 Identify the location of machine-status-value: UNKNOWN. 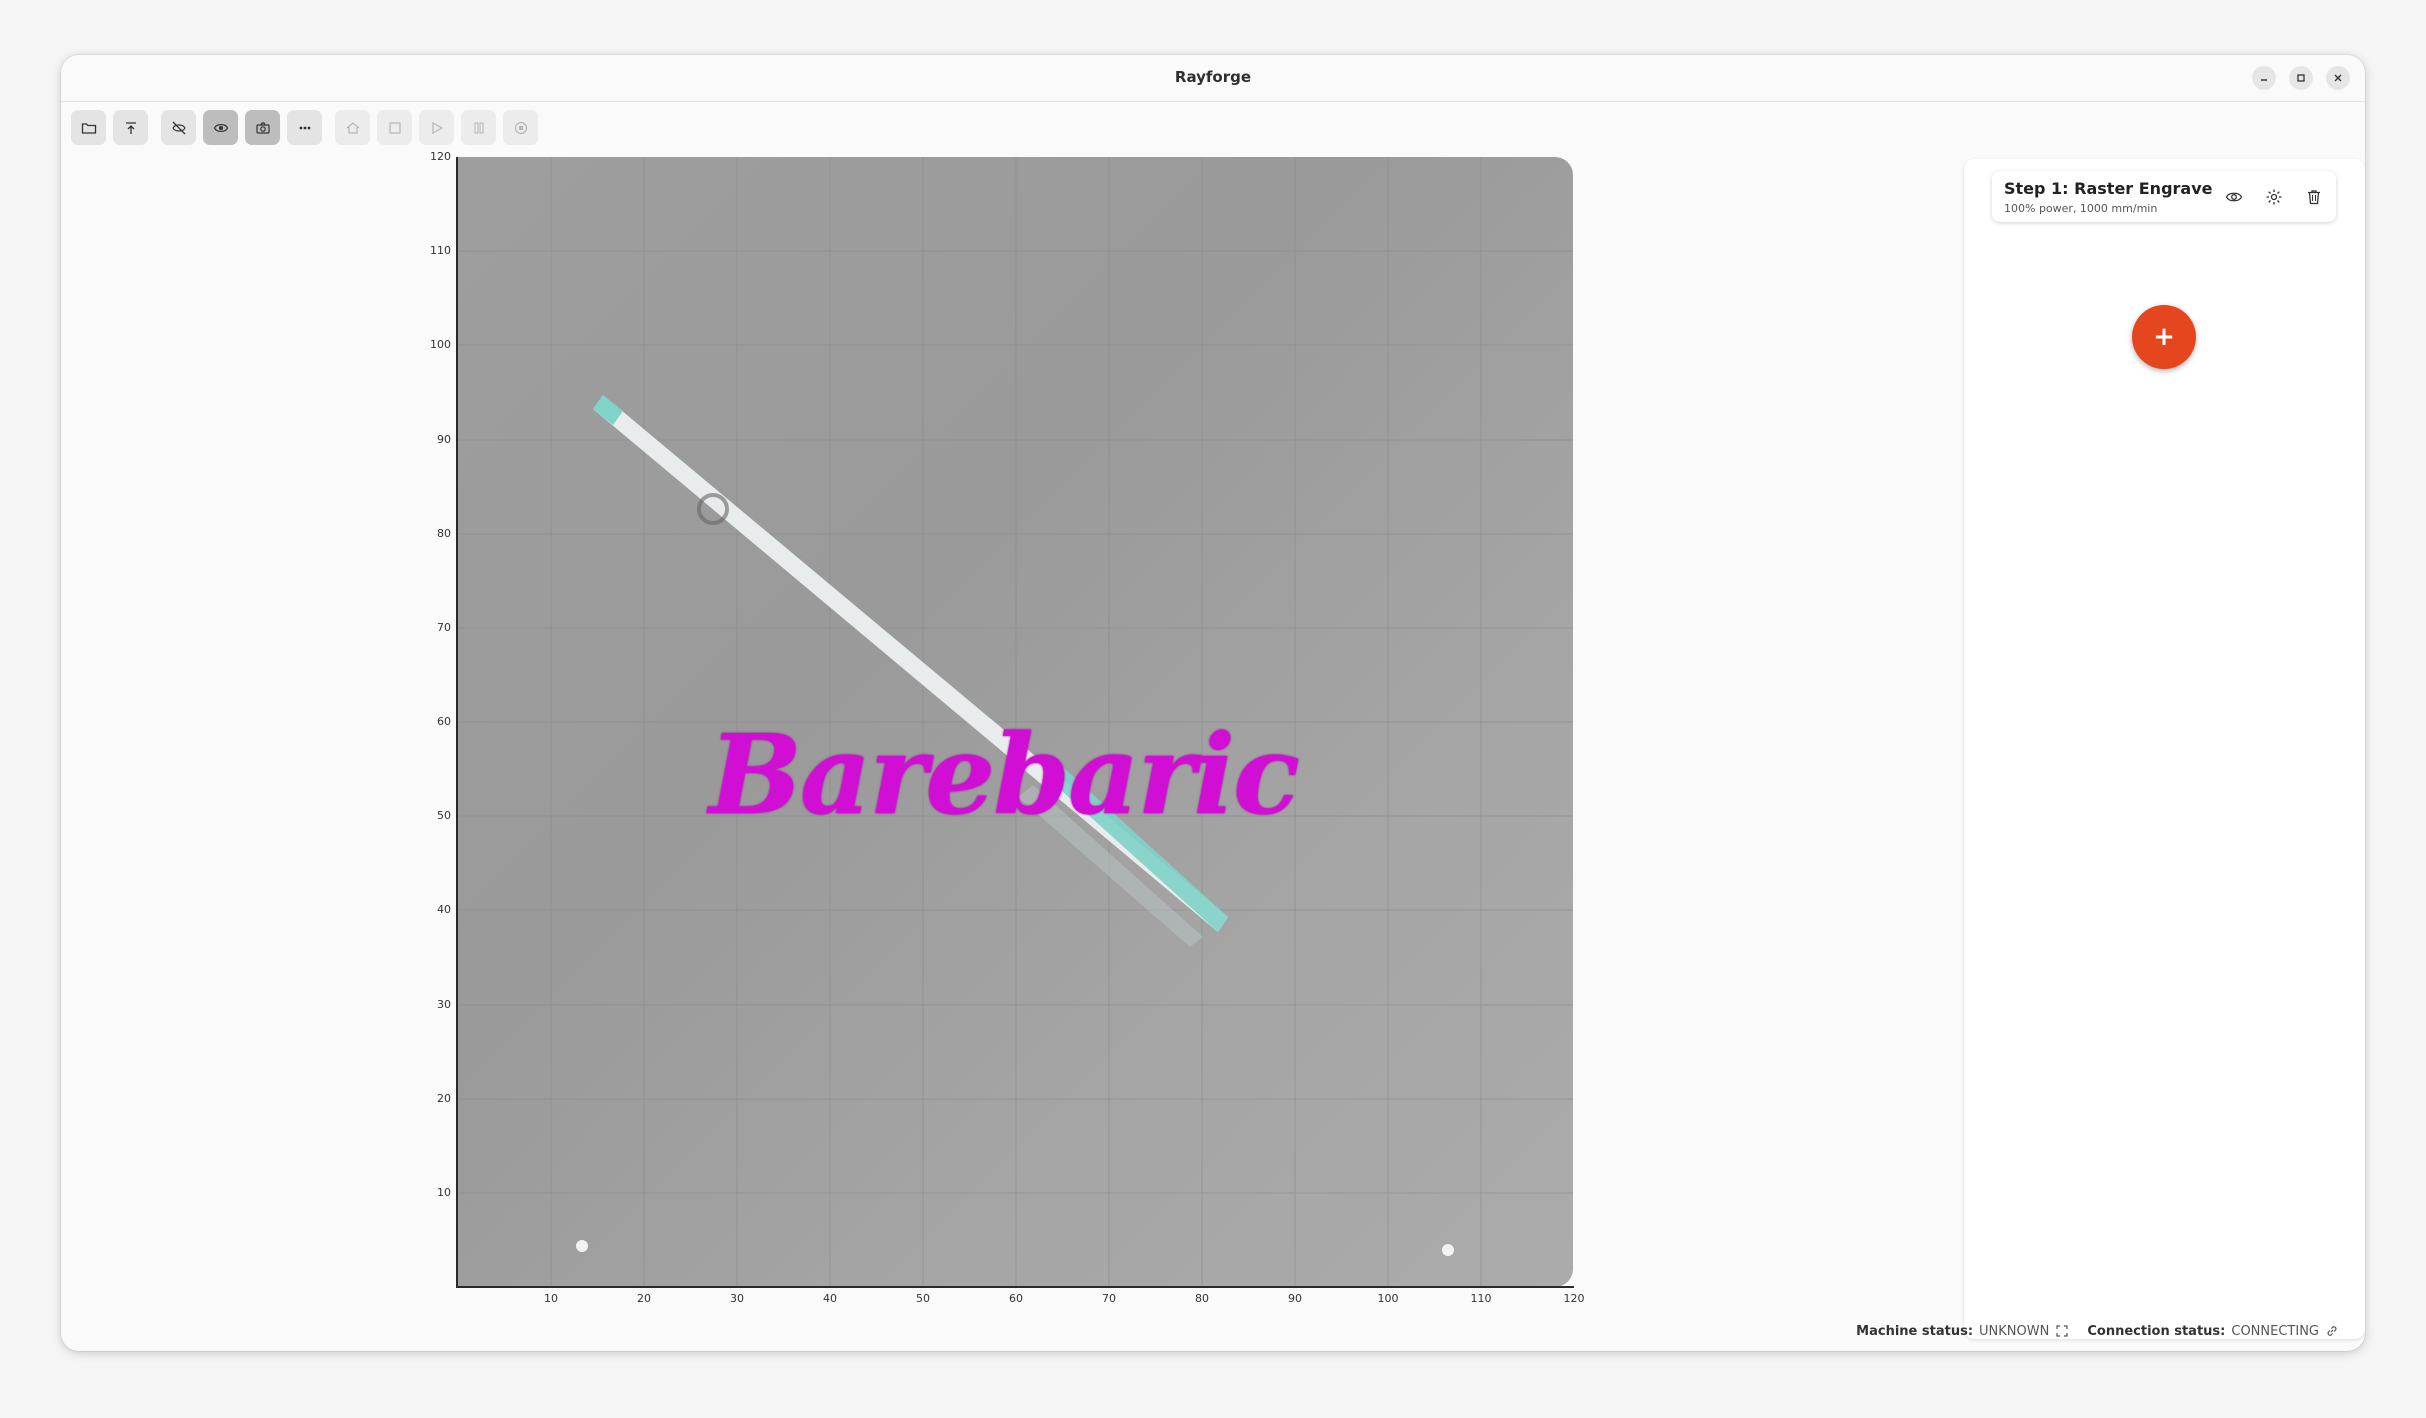
(2014, 1331).